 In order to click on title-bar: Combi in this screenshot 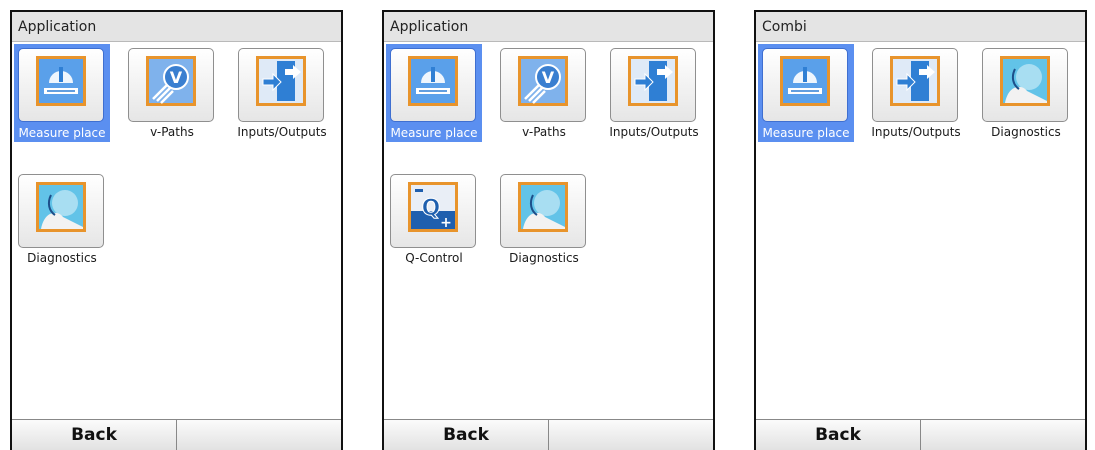, I will do `click(920, 27)`.